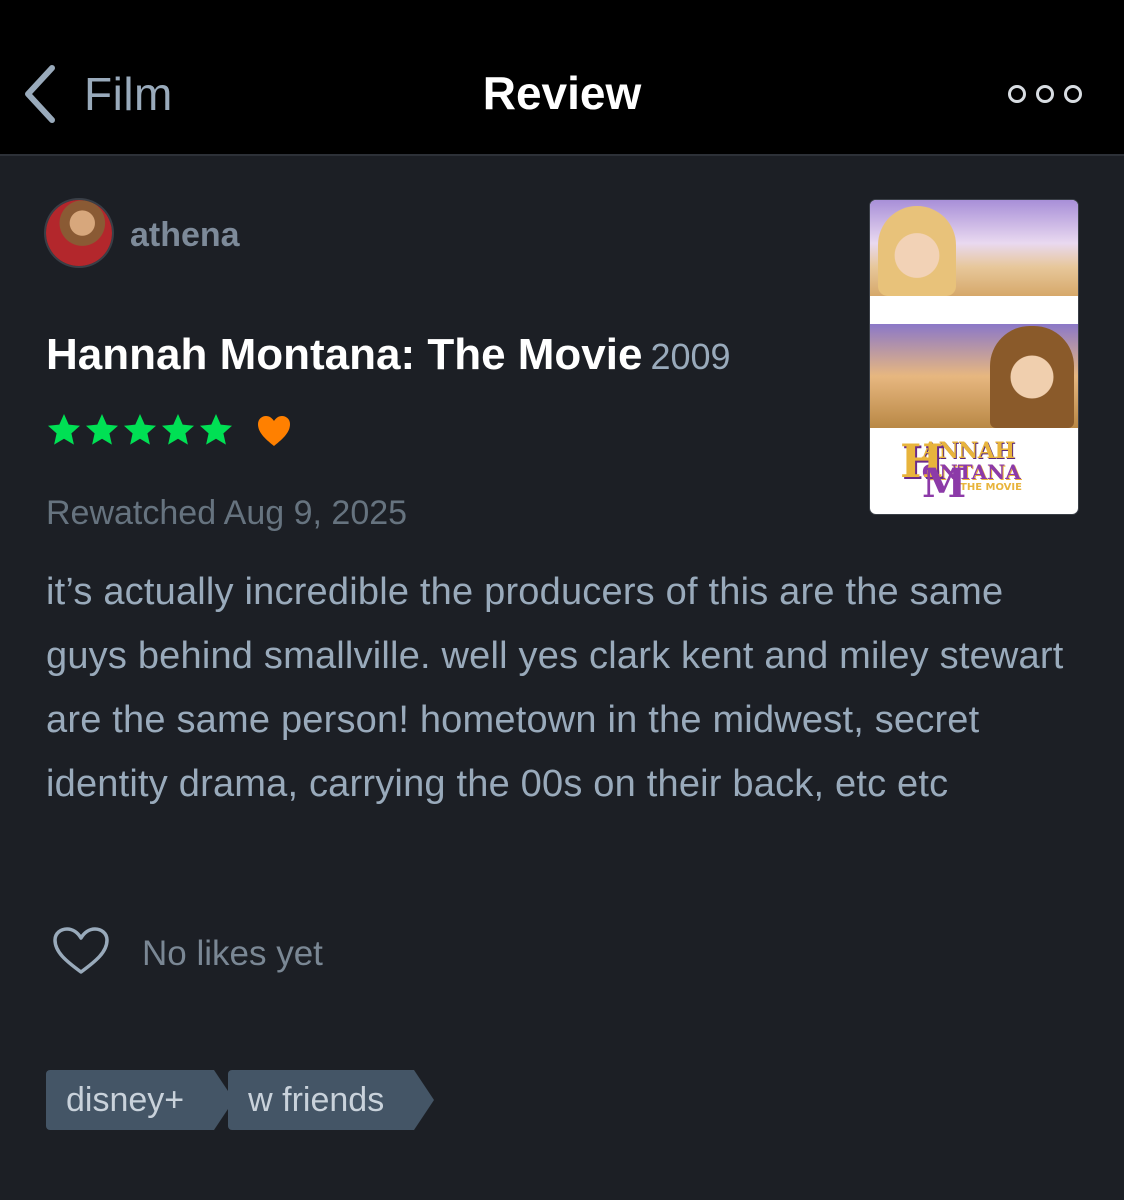  Describe the element at coordinates (185, 235) in the screenshot. I see `author-name: athena` at that location.